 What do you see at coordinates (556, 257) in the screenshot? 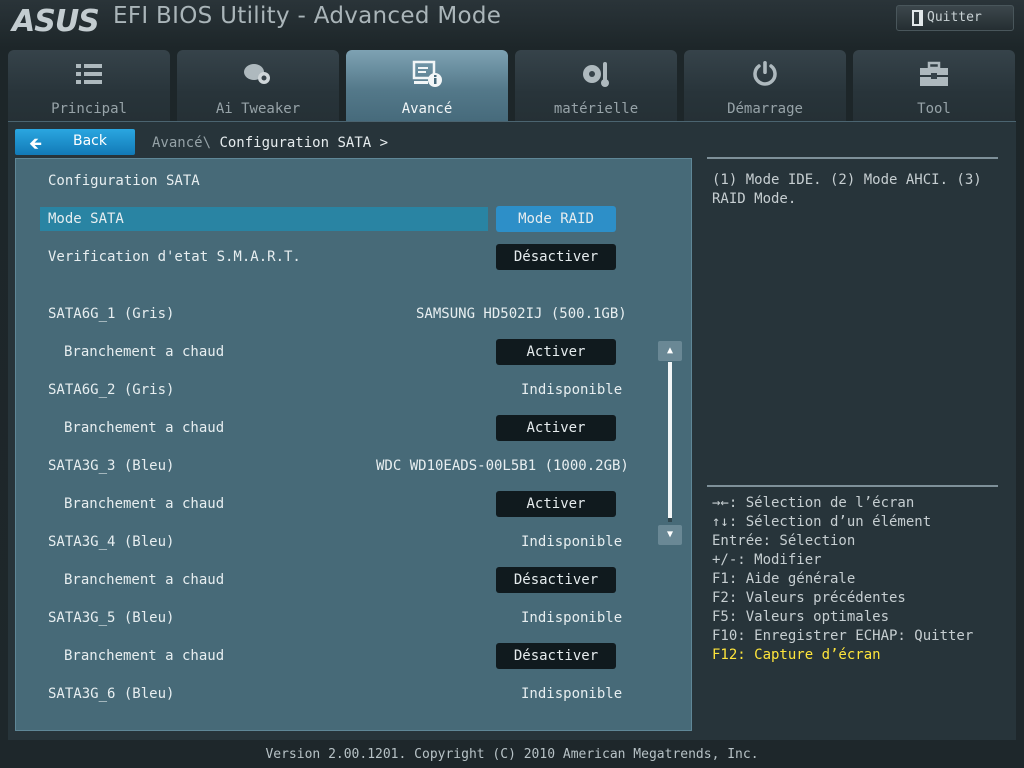
I see `smart-dropdown: Désactiver` at bounding box center [556, 257].